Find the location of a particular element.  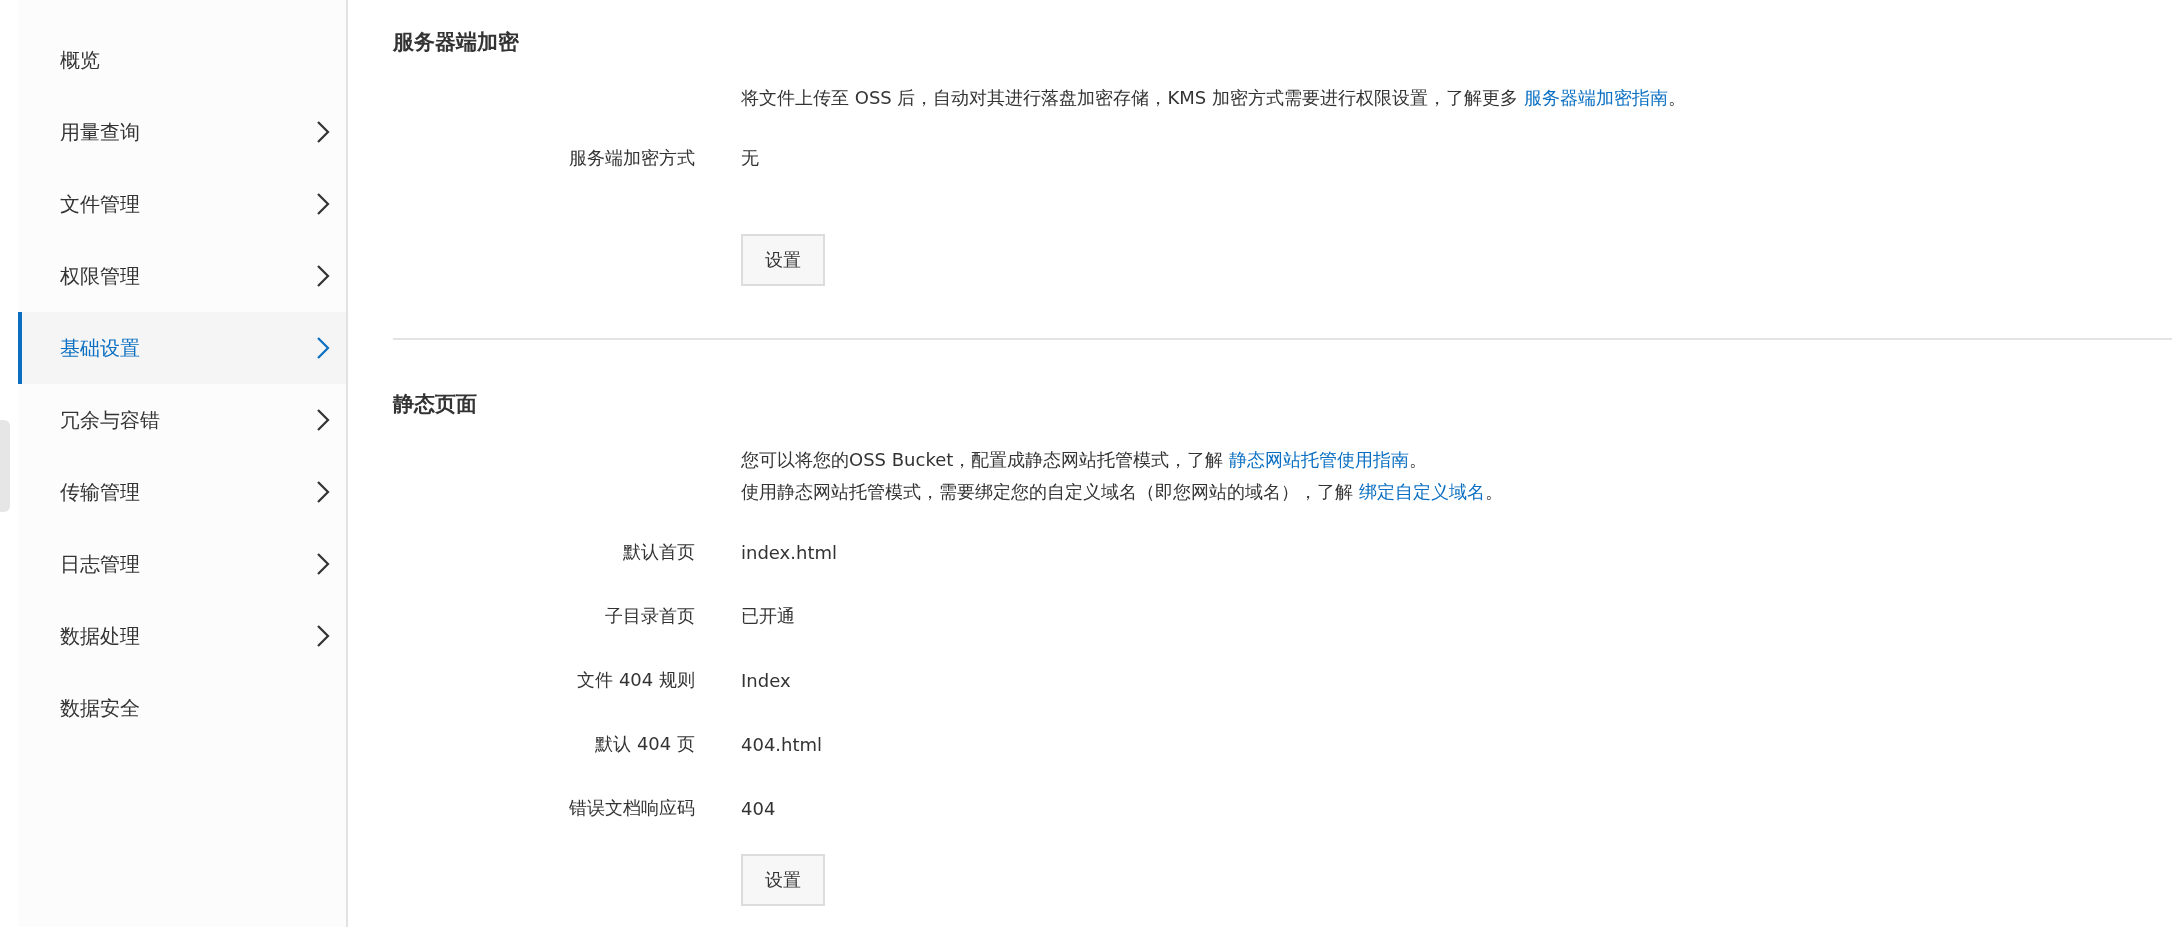

sidebar-item: 传输管理 is located at coordinates (182, 492).